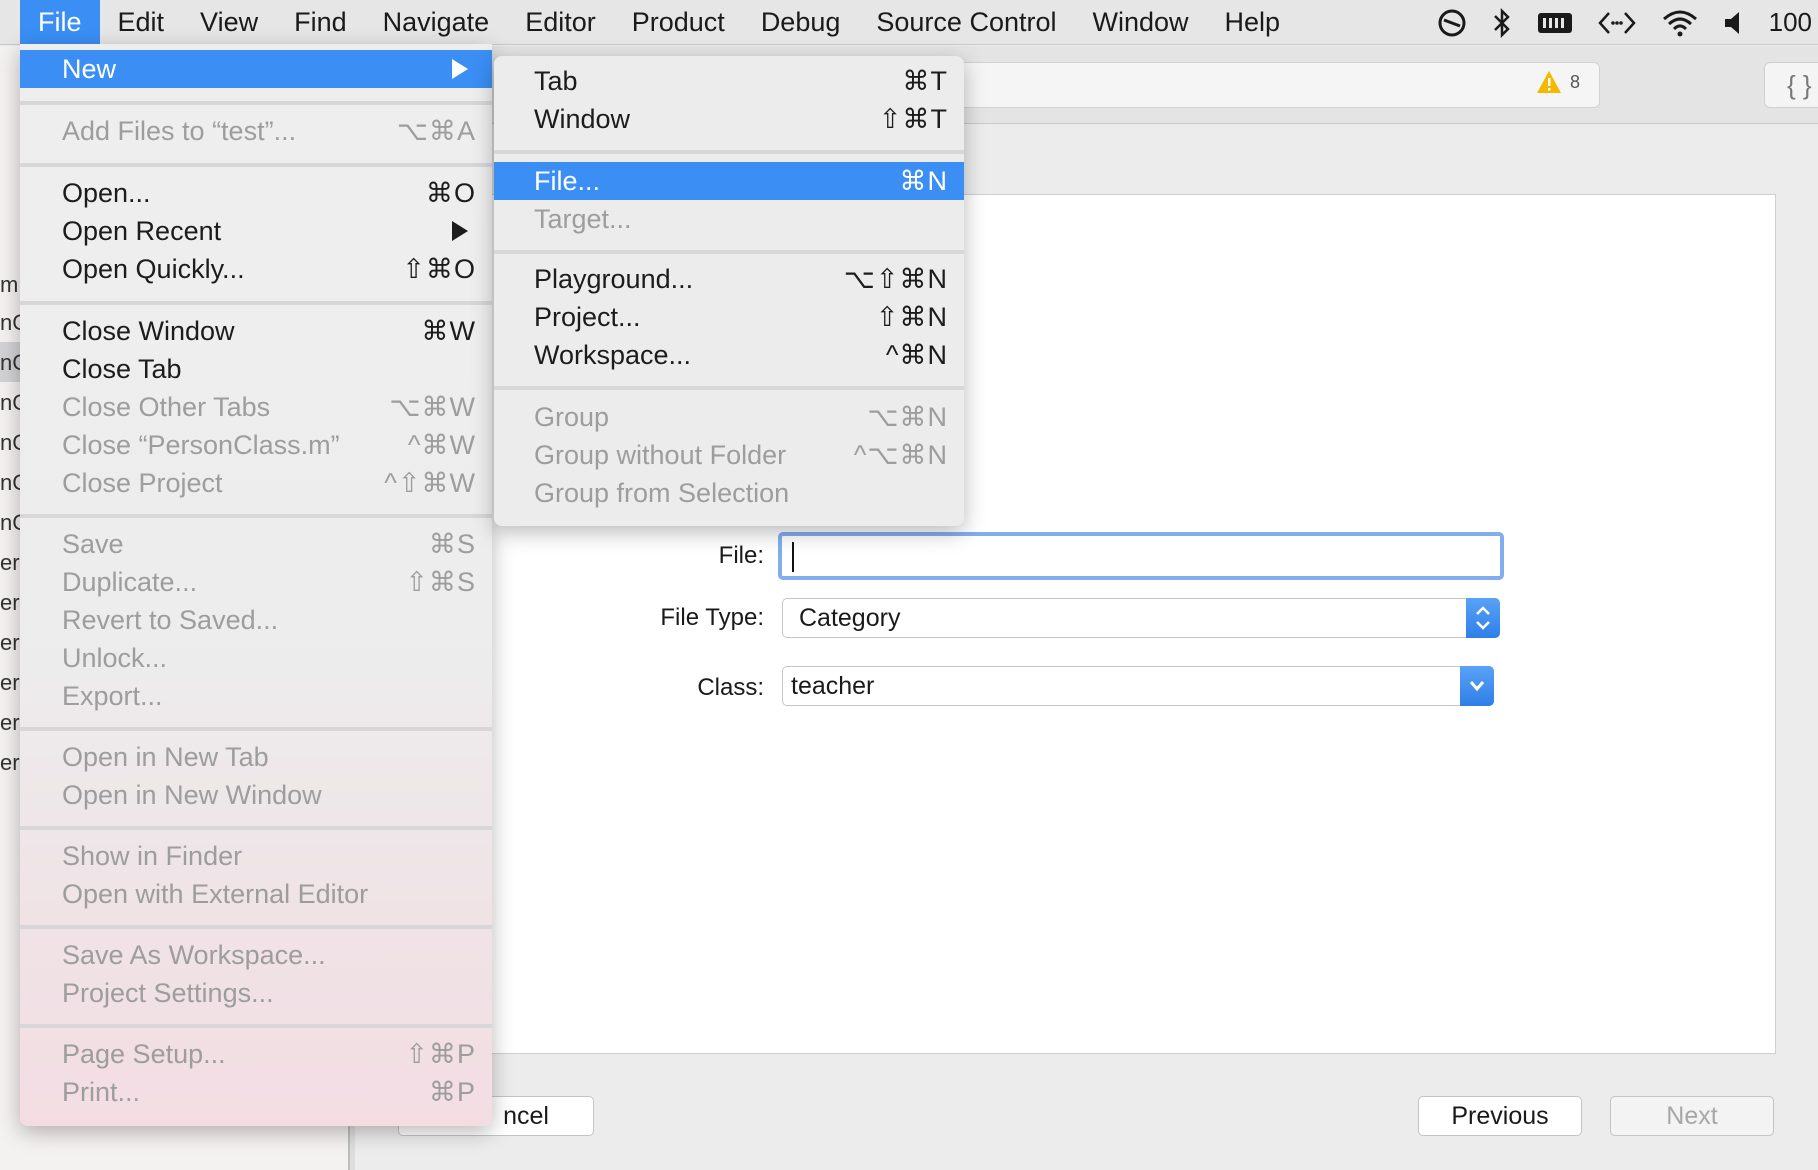 This screenshot has width=1818, height=1170. What do you see at coordinates (256, 1054) in the screenshot?
I see `menu-item-page-setup: Page Setup... ⇧⌘P` at bounding box center [256, 1054].